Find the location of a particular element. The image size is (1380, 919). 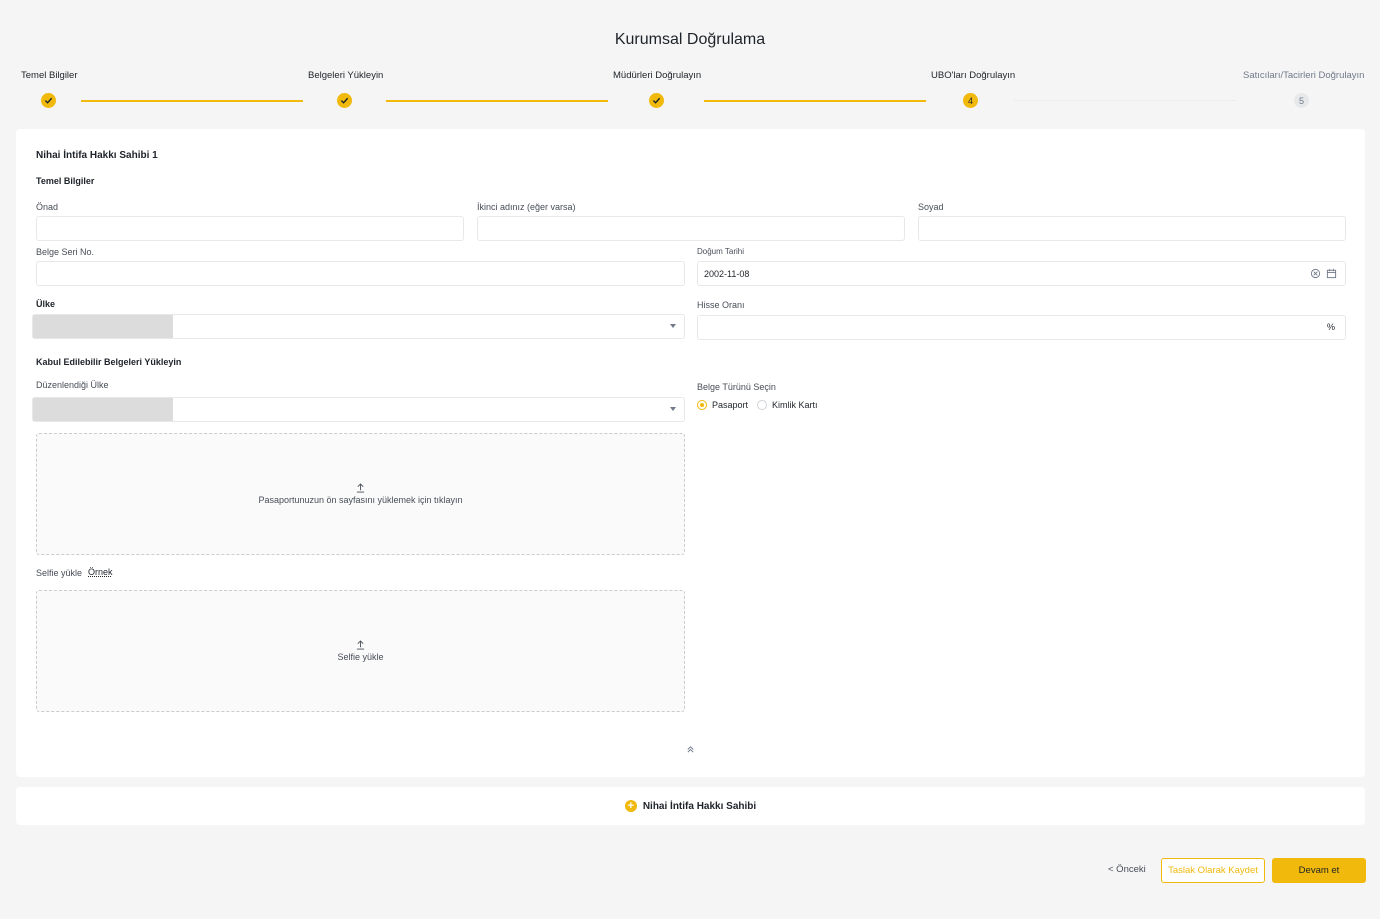

save-draft-button: Taslak Olarak Kaydet is located at coordinates (1213, 870).